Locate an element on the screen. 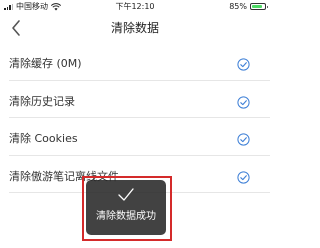 This screenshot has height=248, width=320. option-label: 清除 Cookies is located at coordinates (43, 138).